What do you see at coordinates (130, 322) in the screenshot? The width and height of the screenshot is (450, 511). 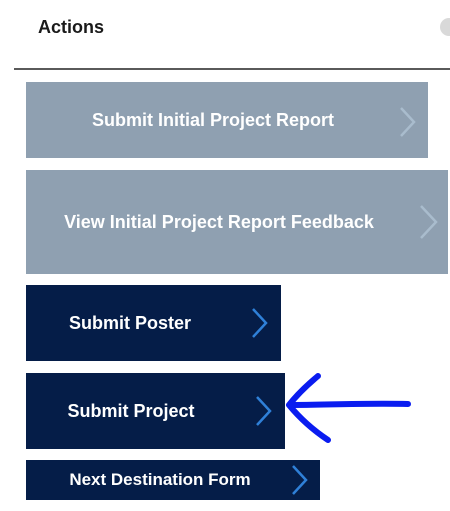 I see `button-label: Submit Poster` at bounding box center [130, 322].